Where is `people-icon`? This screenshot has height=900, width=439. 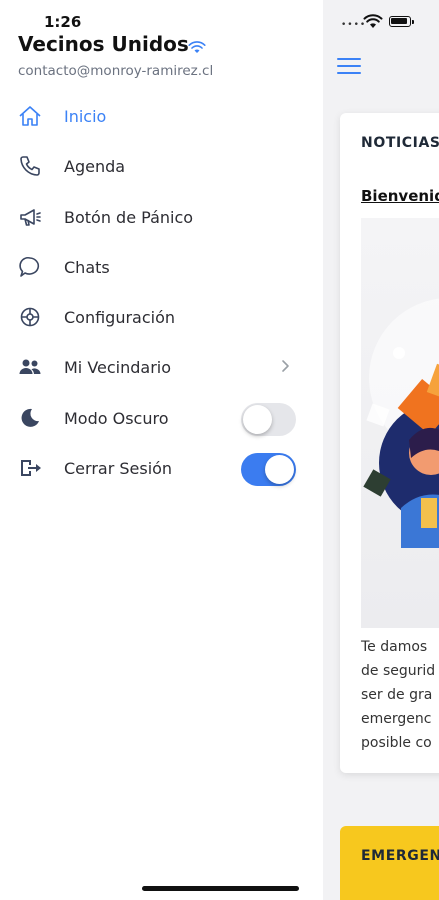 people-icon is located at coordinates (30, 367).